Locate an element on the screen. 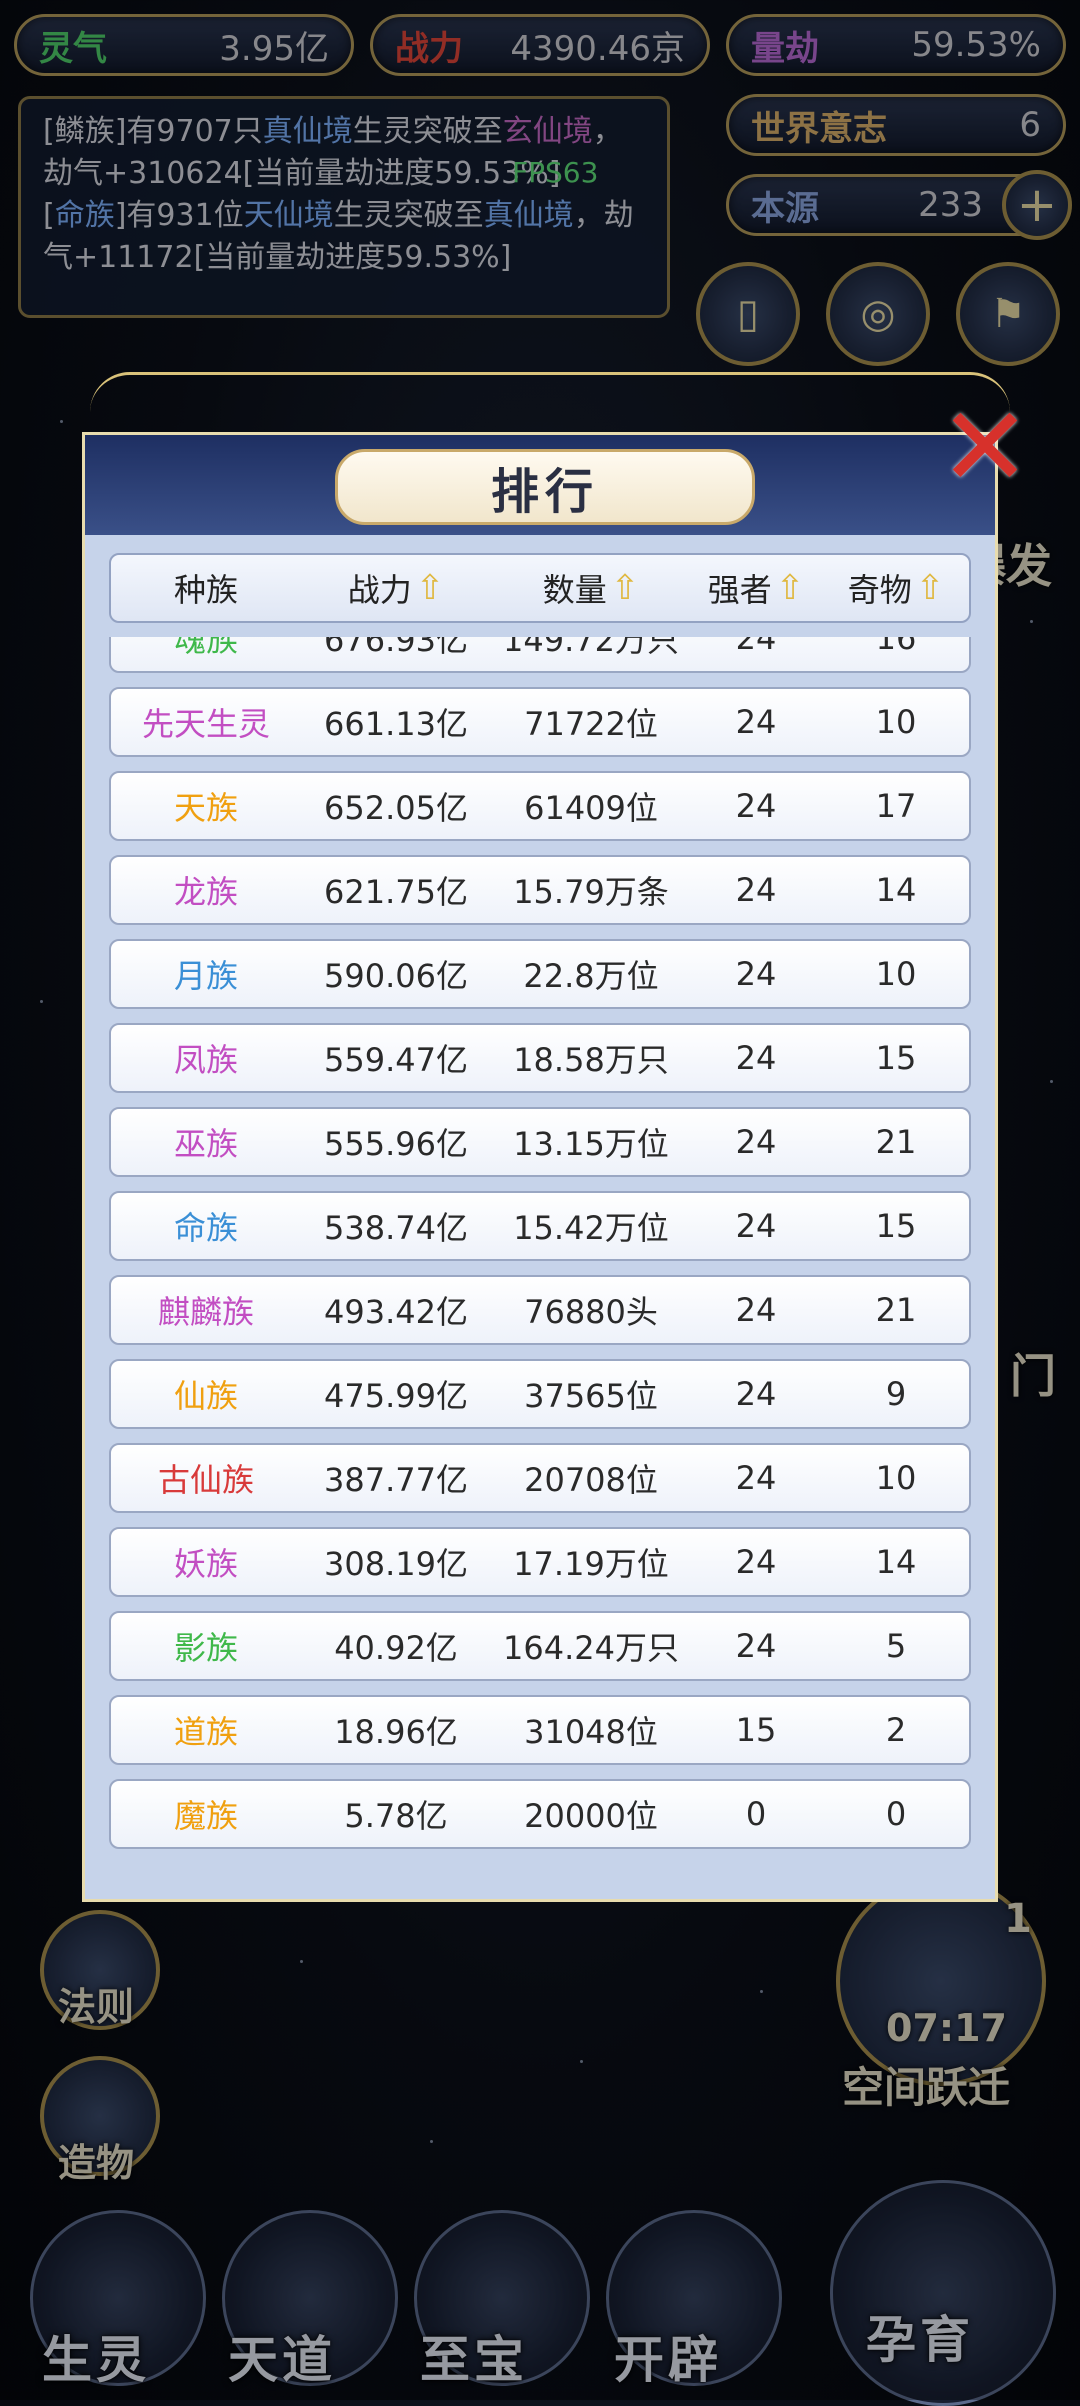 This screenshot has width=1080, height=2406. treasure-cell: 9 is located at coordinates (896, 1394).